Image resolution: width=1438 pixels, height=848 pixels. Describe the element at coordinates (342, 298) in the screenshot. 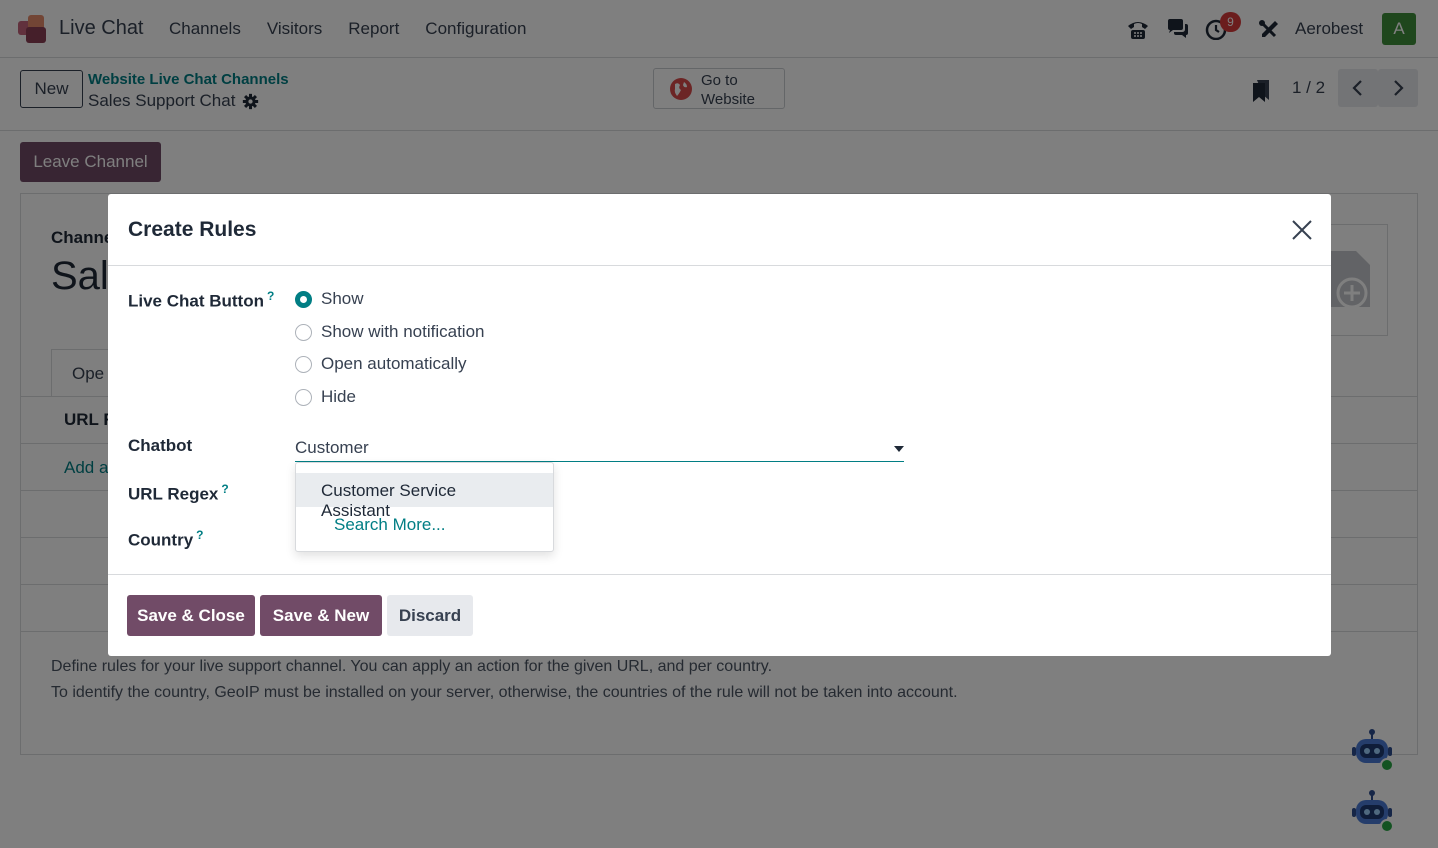

I see `radio-show-label: Show` at that location.